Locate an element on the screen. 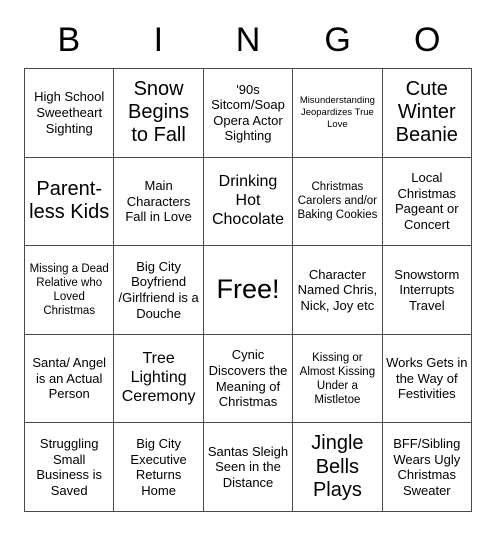 Image resolution: width=500 pixels, height=544 pixels. bingo-cell-label: Struggling Small Business is Saved is located at coordinates (69, 467).